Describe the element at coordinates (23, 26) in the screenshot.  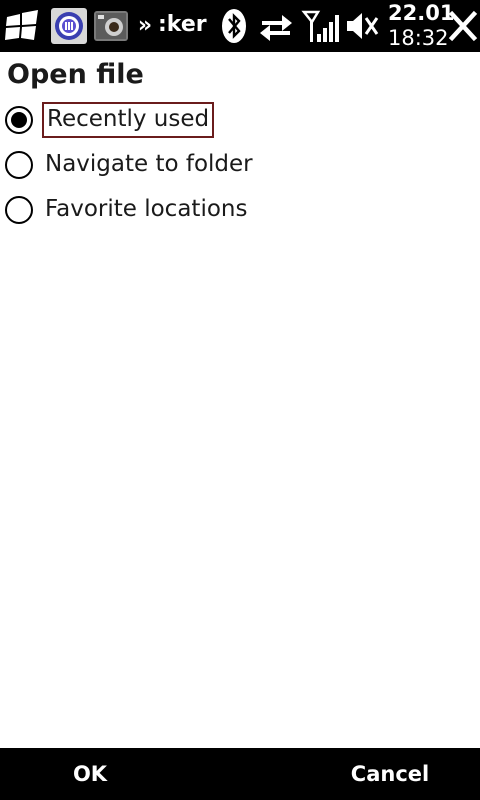
I see `windows-start-icon` at that location.